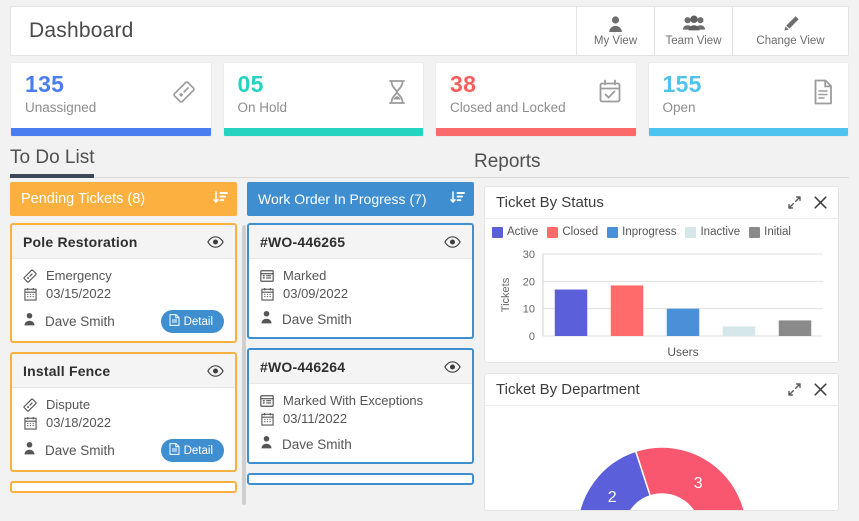 The height and width of the screenshot is (521, 859). I want to click on card-body: Dispute 03/18/2022 Dave Smith Detail, so click(123, 429).